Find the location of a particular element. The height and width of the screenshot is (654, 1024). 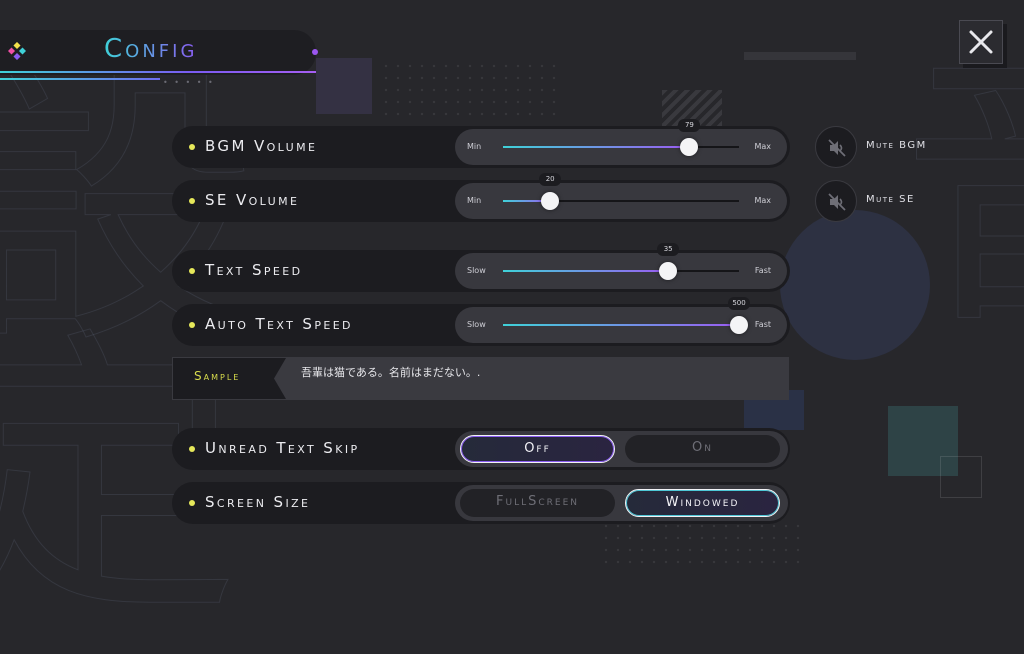

text-speed-slider: Slow Fast 35 is located at coordinates (621, 266).